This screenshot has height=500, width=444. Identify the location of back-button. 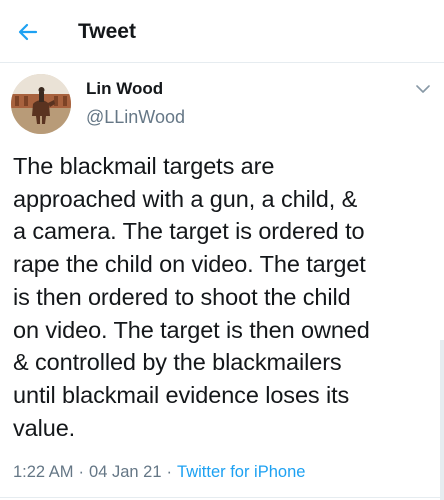
(28, 32).